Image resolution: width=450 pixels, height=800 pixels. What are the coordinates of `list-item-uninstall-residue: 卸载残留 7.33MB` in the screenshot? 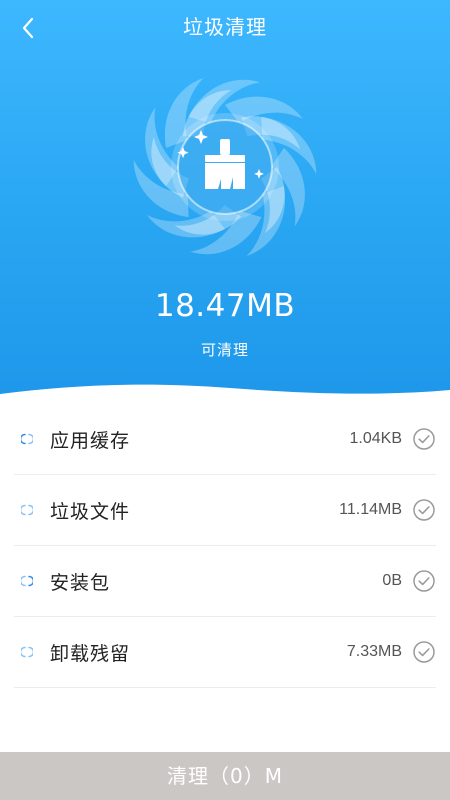 It's located at (225, 652).